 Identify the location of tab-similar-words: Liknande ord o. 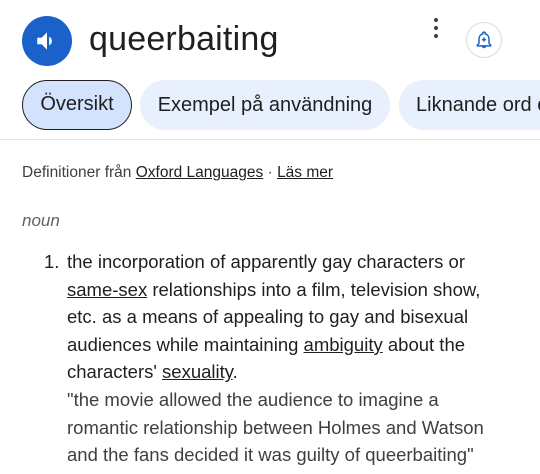
(469, 105).